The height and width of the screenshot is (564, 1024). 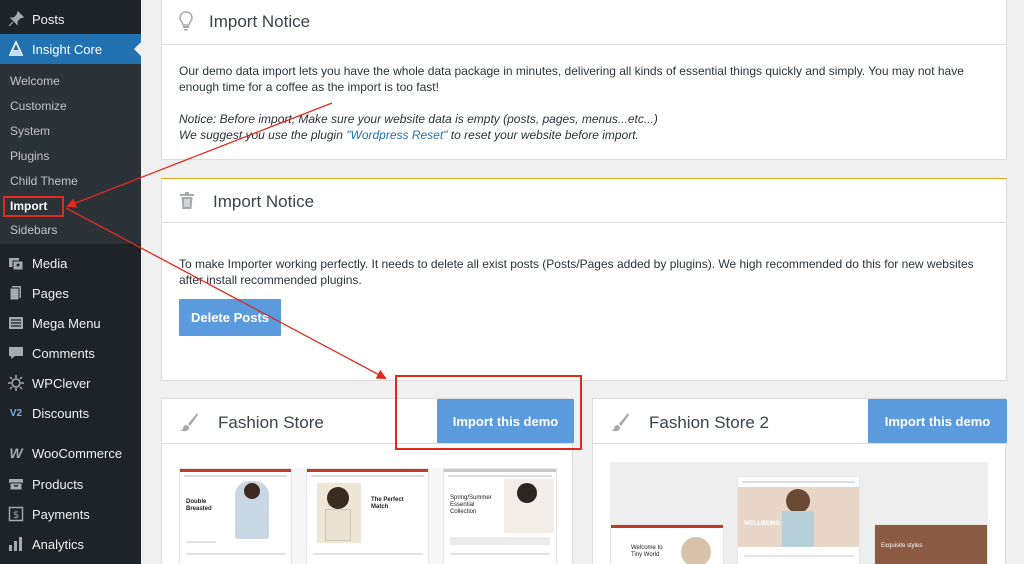 What do you see at coordinates (137, 49) in the screenshot?
I see `active-indicator` at bounding box center [137, 49].